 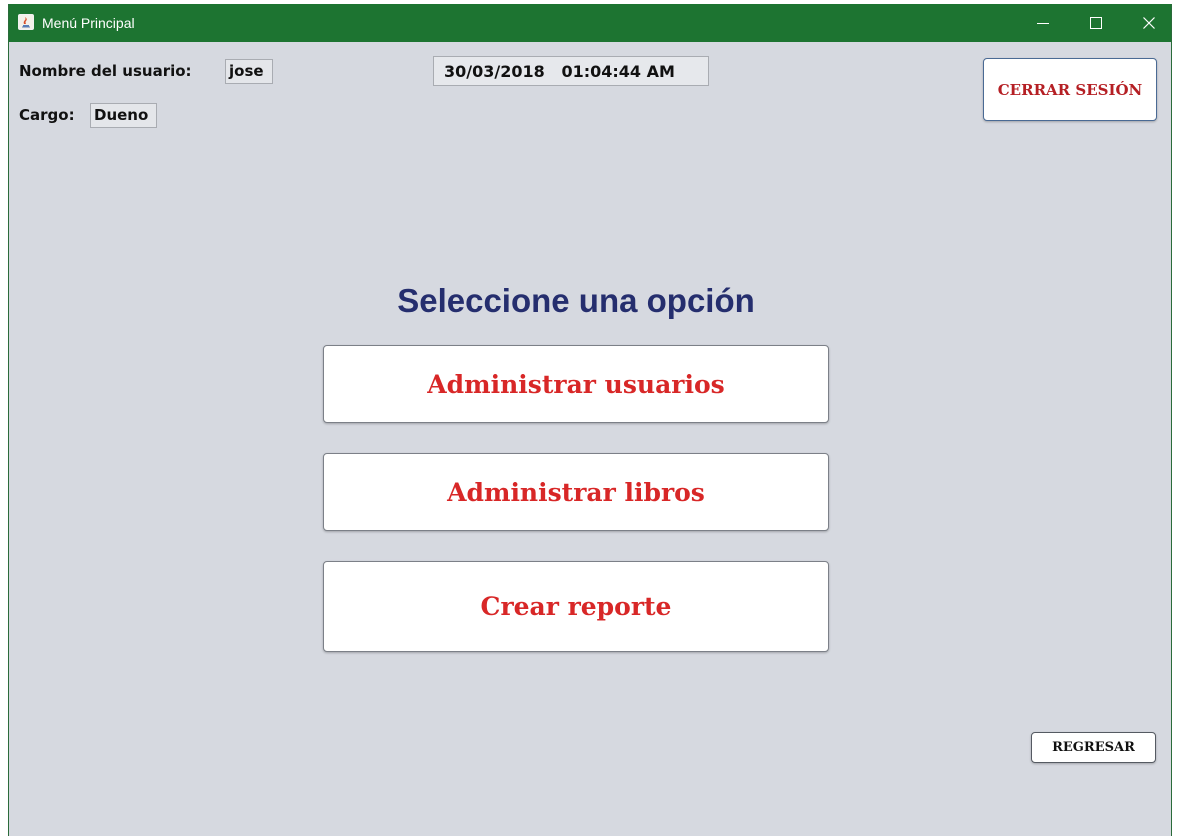 I want to click on user-name-value: jose, so click(x=249, y=71).